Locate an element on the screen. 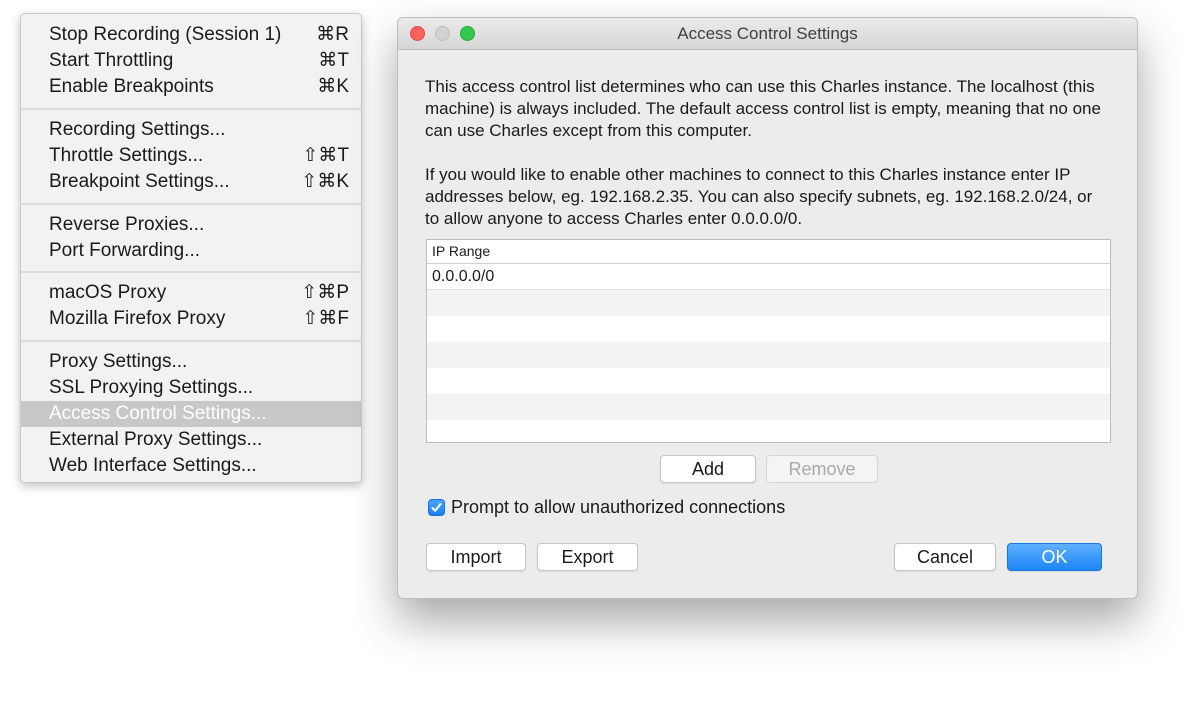 This screenshot has height=701, width=1200. menu-item-shortcut: ⇧⌘P is located at coordinates (325, 292).